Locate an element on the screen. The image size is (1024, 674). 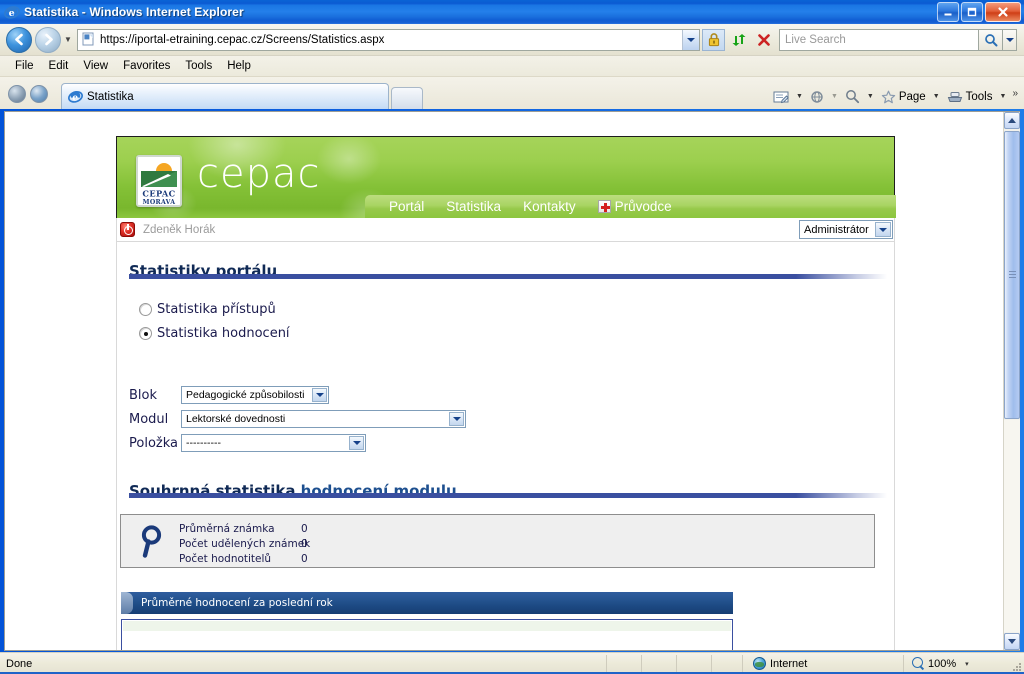
header-nub is located at coordinates (127, 603).